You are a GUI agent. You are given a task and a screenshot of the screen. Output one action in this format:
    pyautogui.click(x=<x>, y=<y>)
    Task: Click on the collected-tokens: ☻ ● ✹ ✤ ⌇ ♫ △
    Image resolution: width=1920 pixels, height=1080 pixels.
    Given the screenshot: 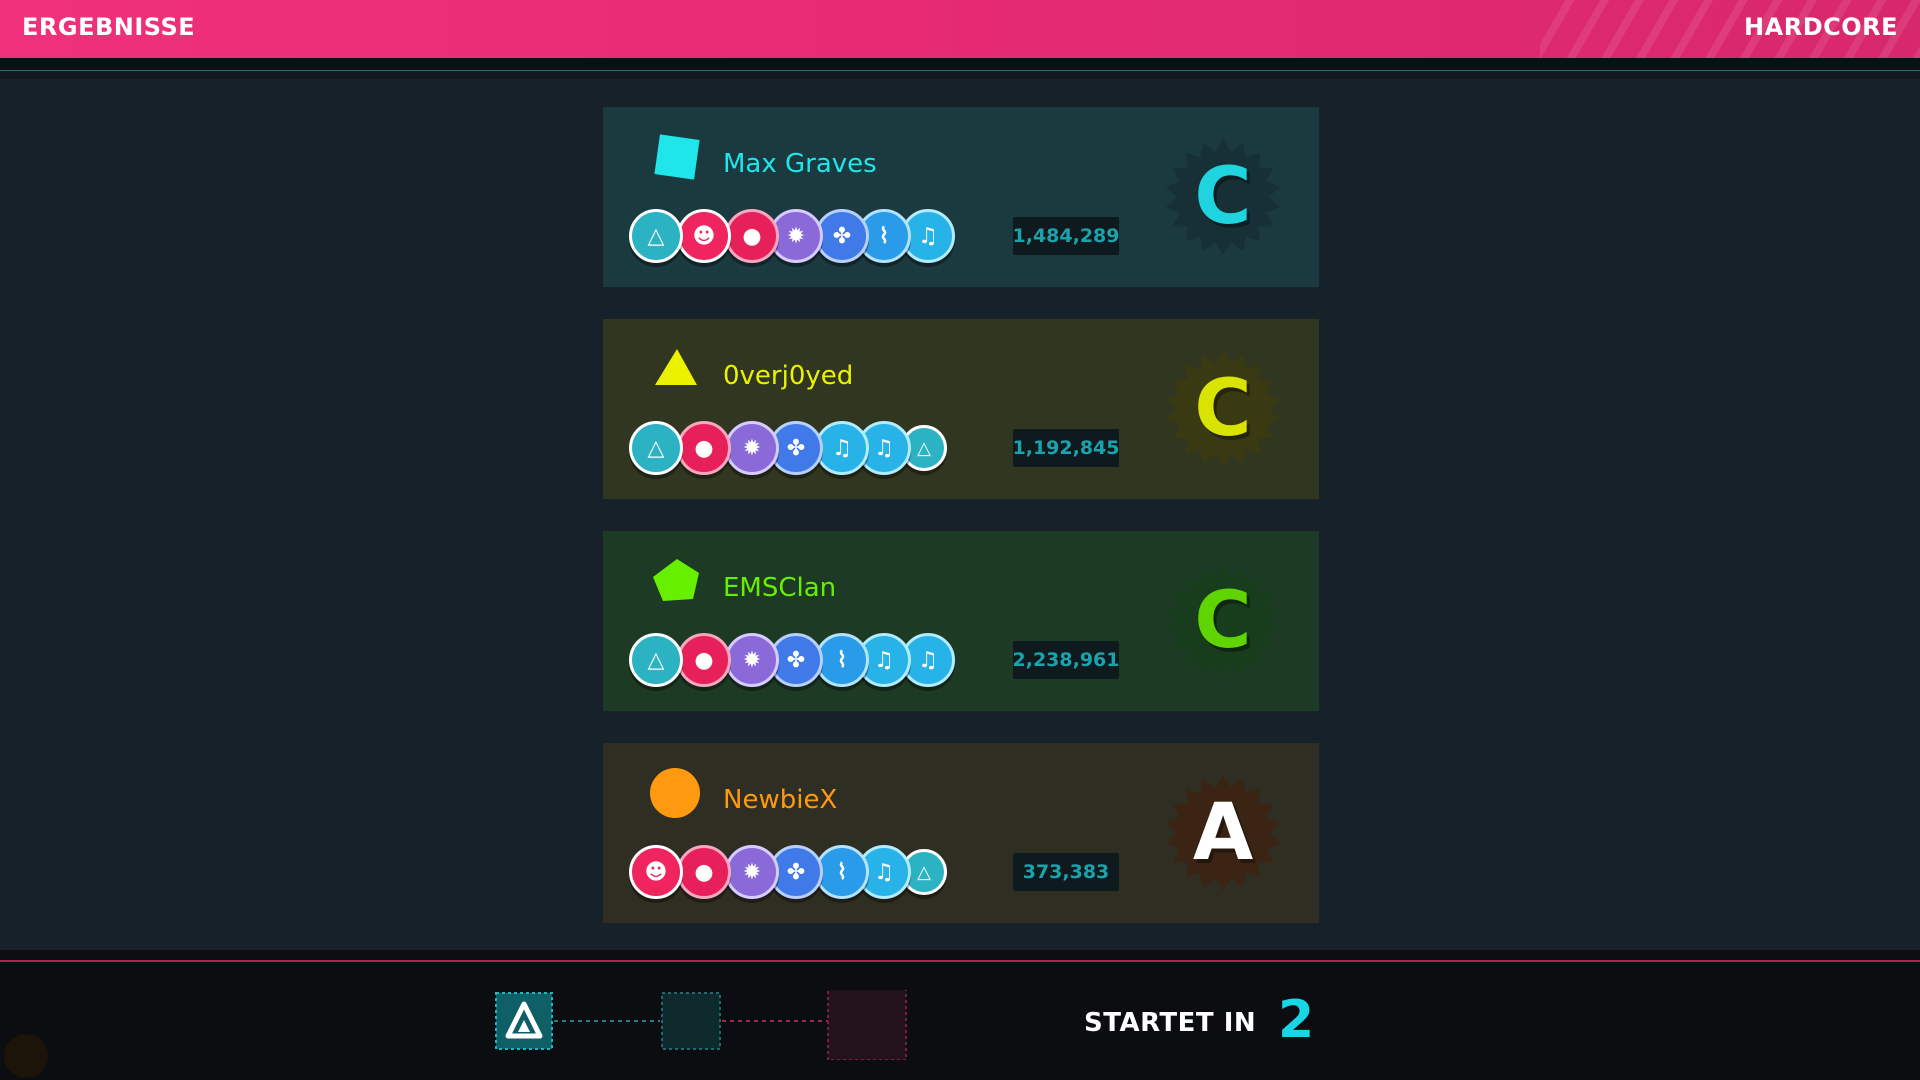 What is the action you would take?
    pyautogui.click(x=819, y=872)
    